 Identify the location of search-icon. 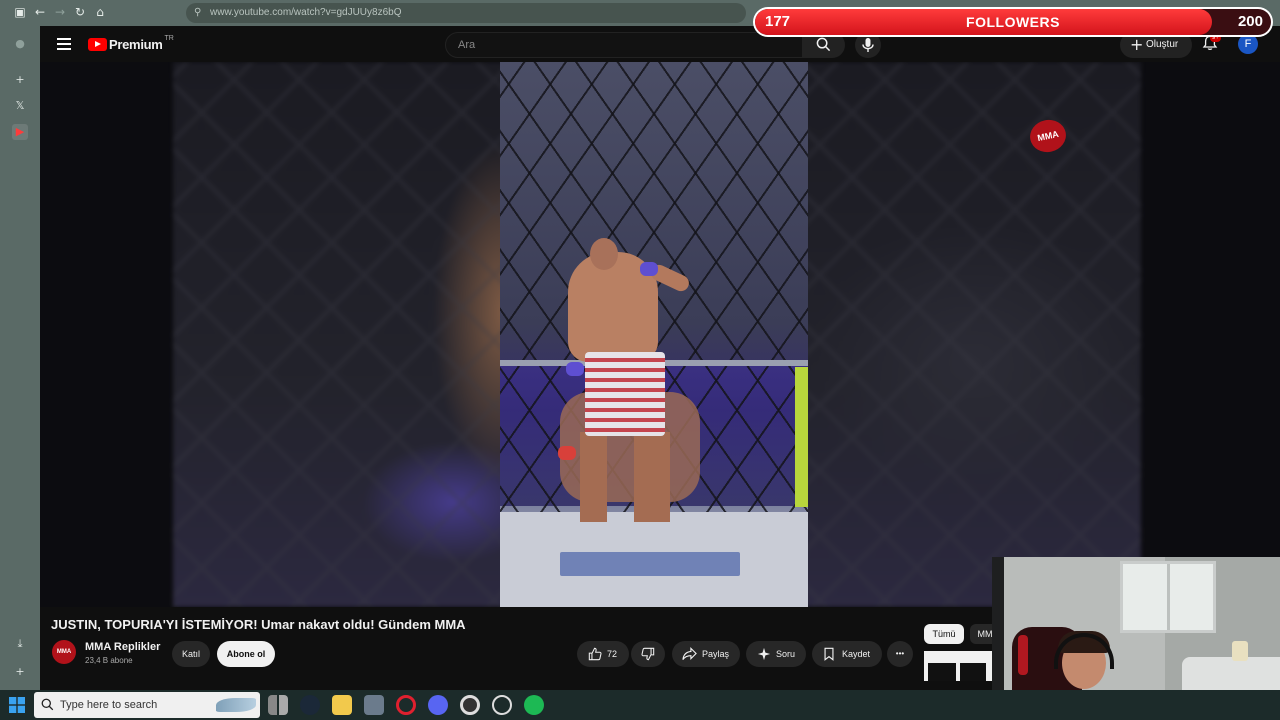
(823, 44).